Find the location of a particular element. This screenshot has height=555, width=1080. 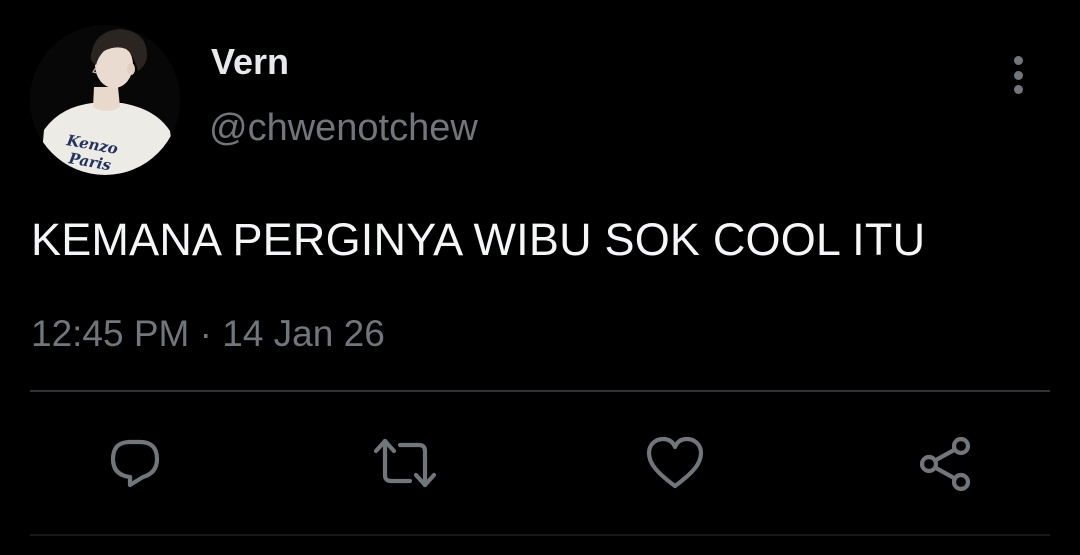

heart-icon is located at coordinates (675, 462).